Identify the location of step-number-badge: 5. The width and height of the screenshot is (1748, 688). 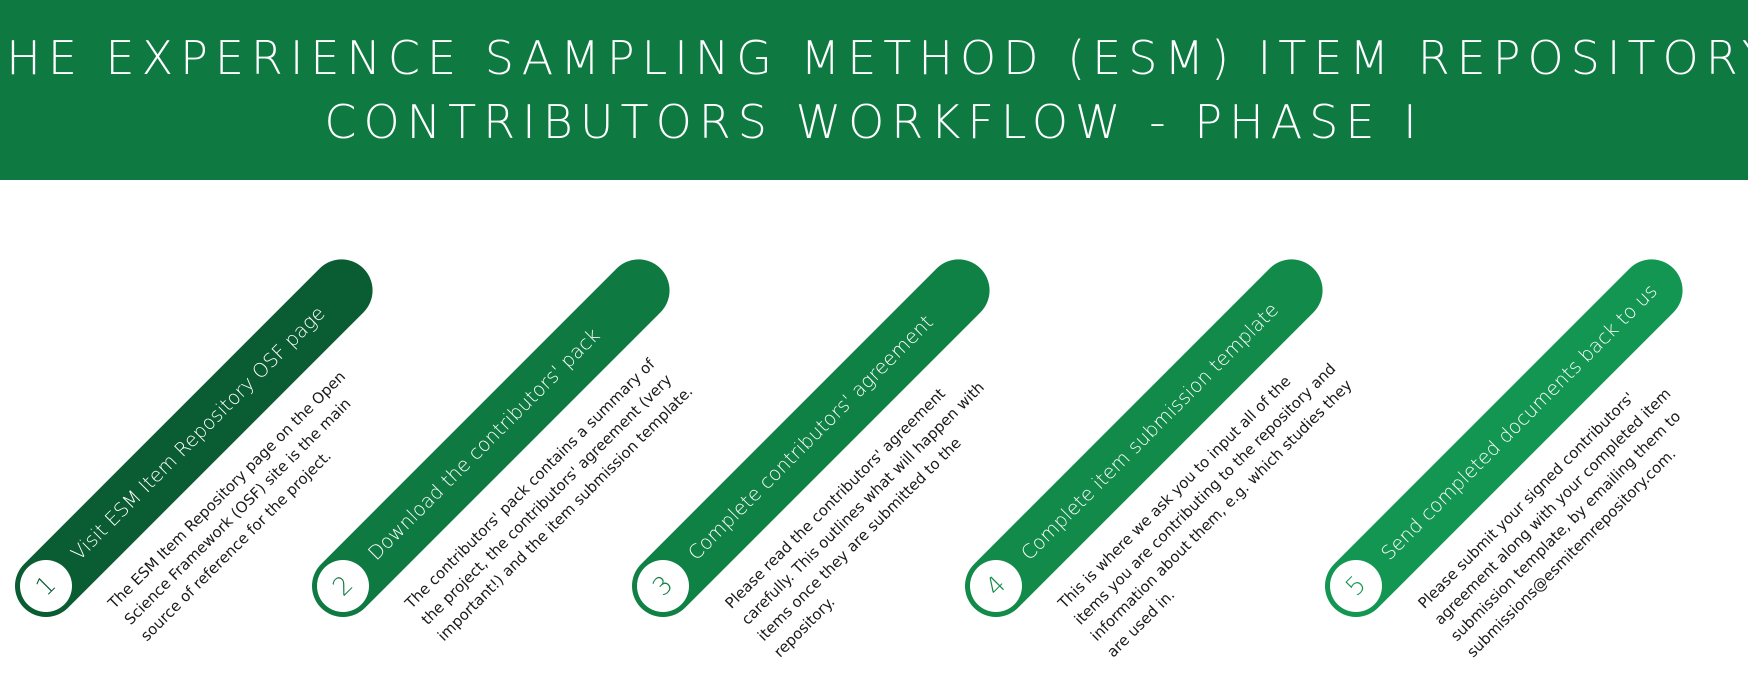
(1356, 586).